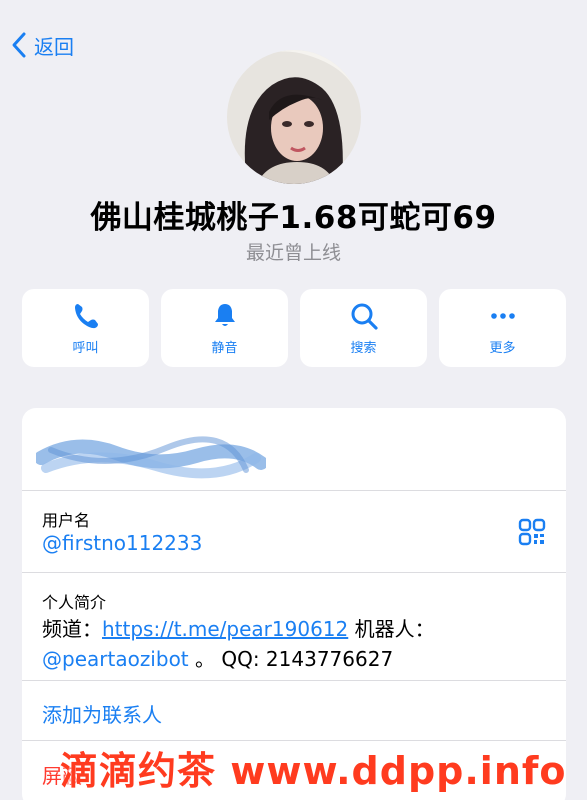 This screenshot has width=587, height=800. What do you see at coordinates (72, 629) in the screenshot?
I see `channel-prefix: 频道：` at bounding box center [72, 629].